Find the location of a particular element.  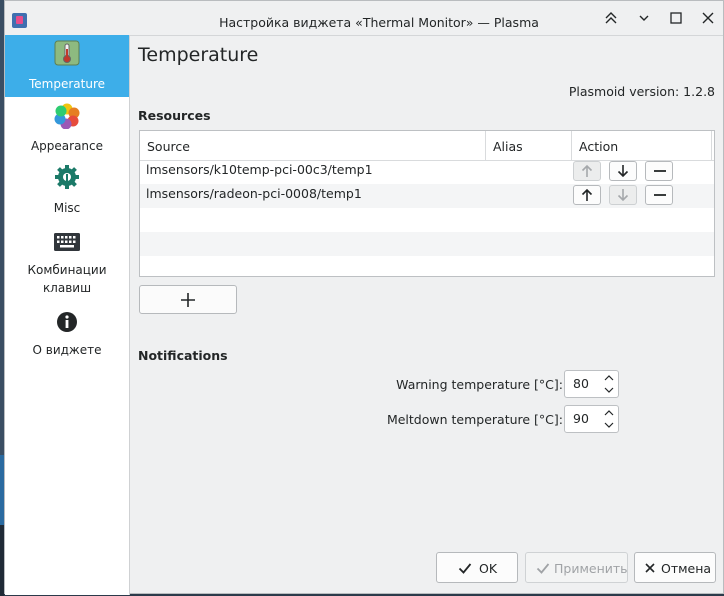

source-cell: lmsensors/radeon-pci-0008/temp1 is located at coordinates (251, 194).